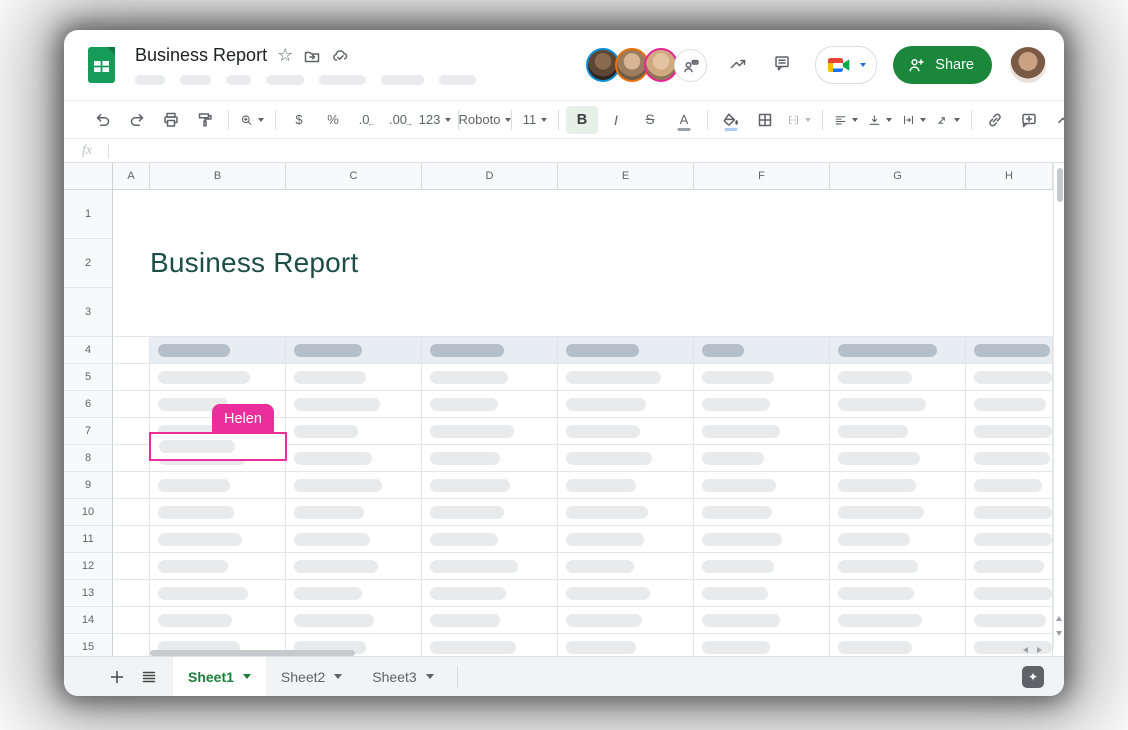 This screenshot has width=1128, height=730. I want to click on fill-color-button, so click(731, 120).